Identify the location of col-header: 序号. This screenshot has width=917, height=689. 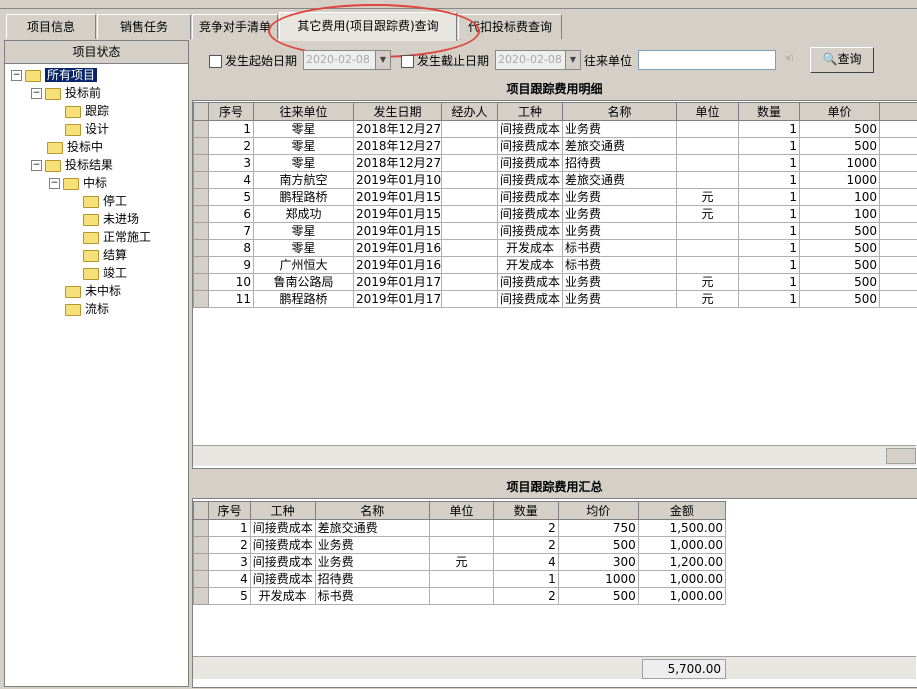
(229, 510).